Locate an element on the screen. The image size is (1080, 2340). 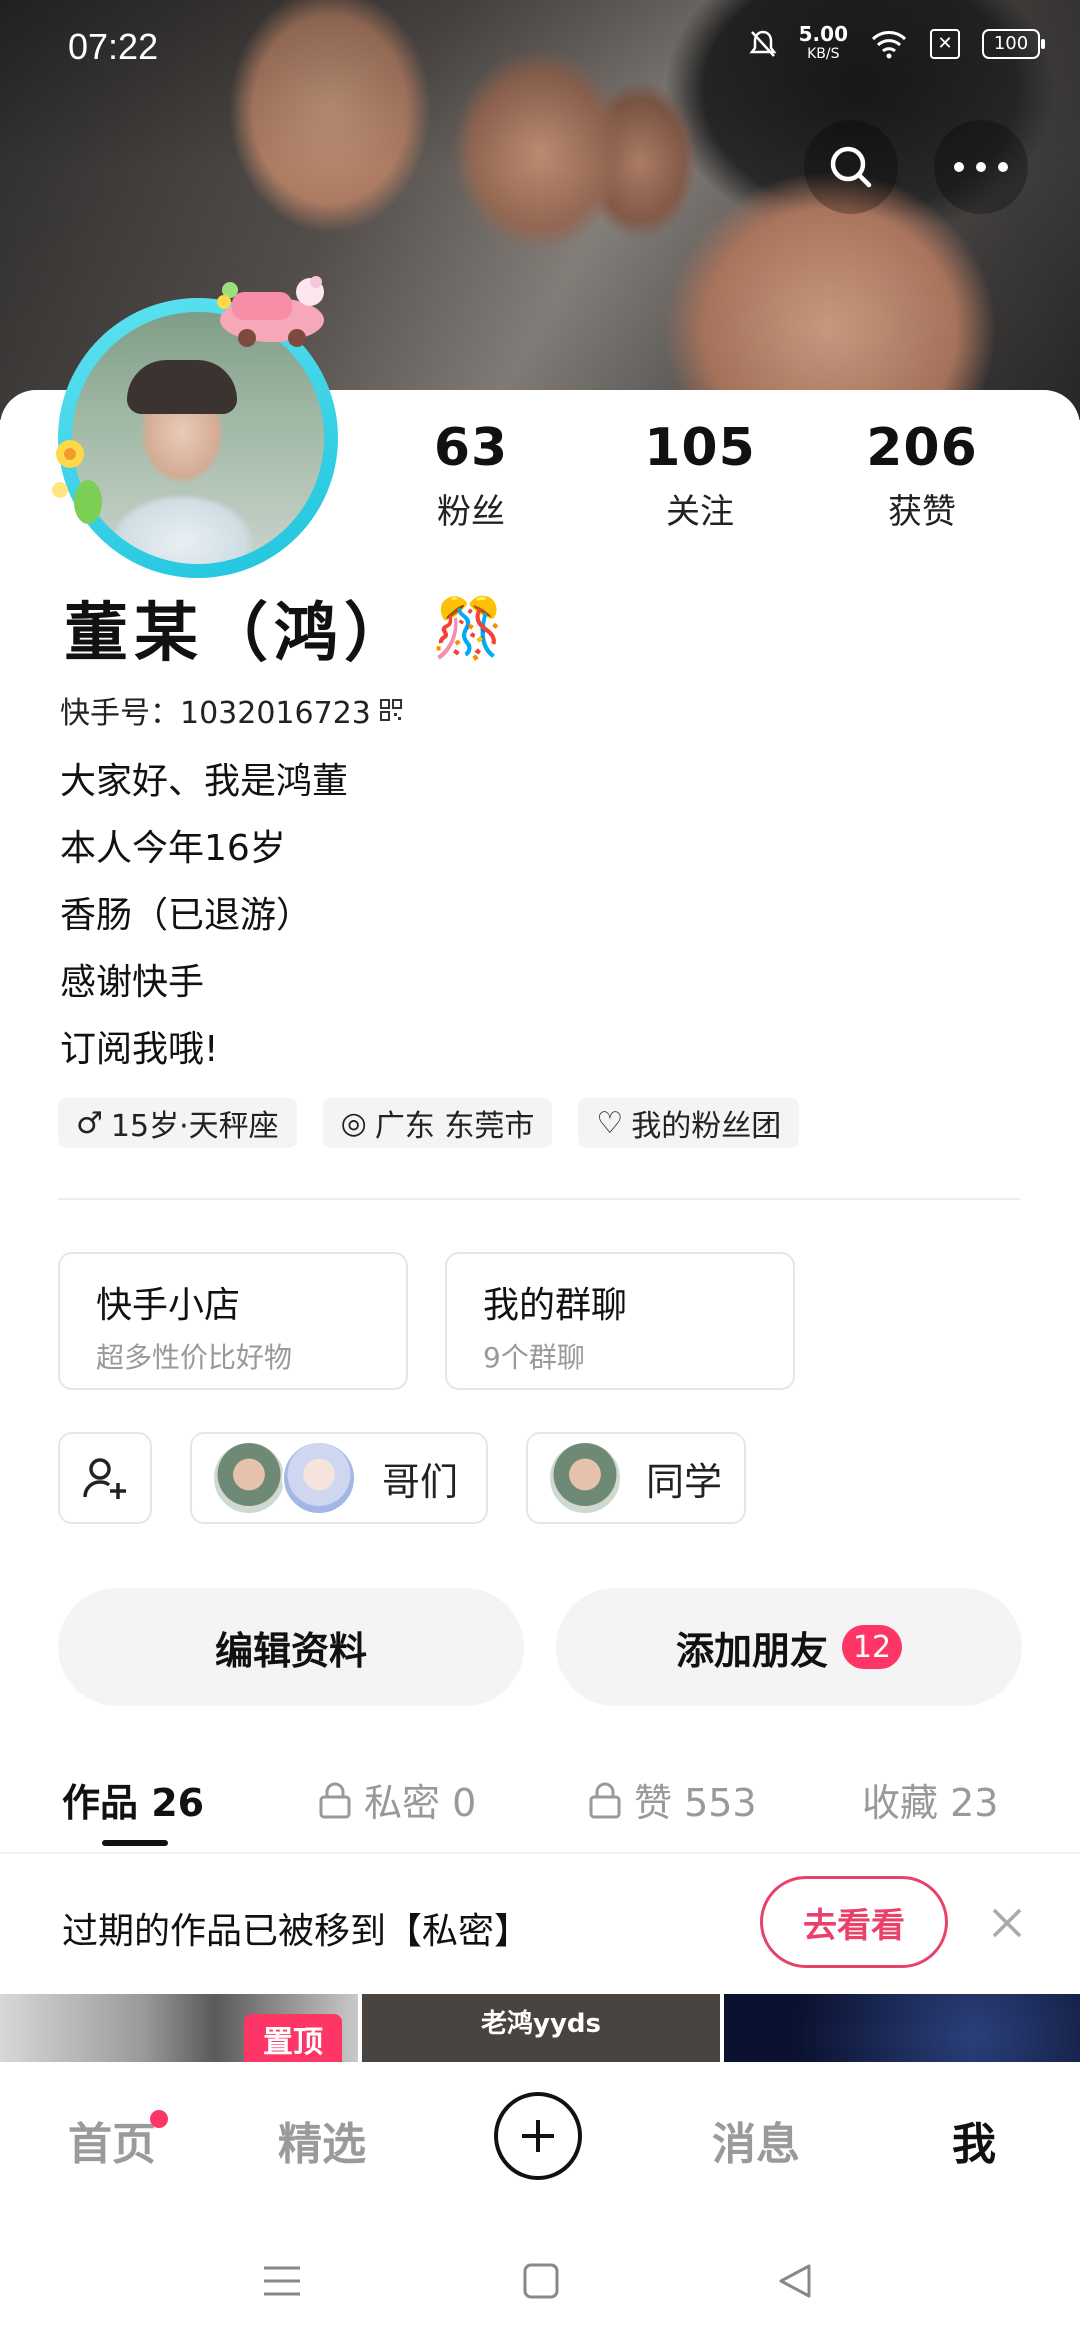
kuaishou-id-text: 快手号：1032016723 is located at coordinates (215, 713).